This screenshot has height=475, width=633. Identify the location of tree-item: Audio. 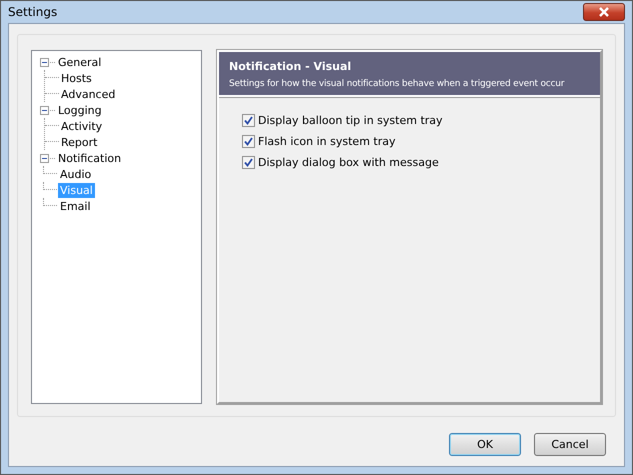
(76, 174).